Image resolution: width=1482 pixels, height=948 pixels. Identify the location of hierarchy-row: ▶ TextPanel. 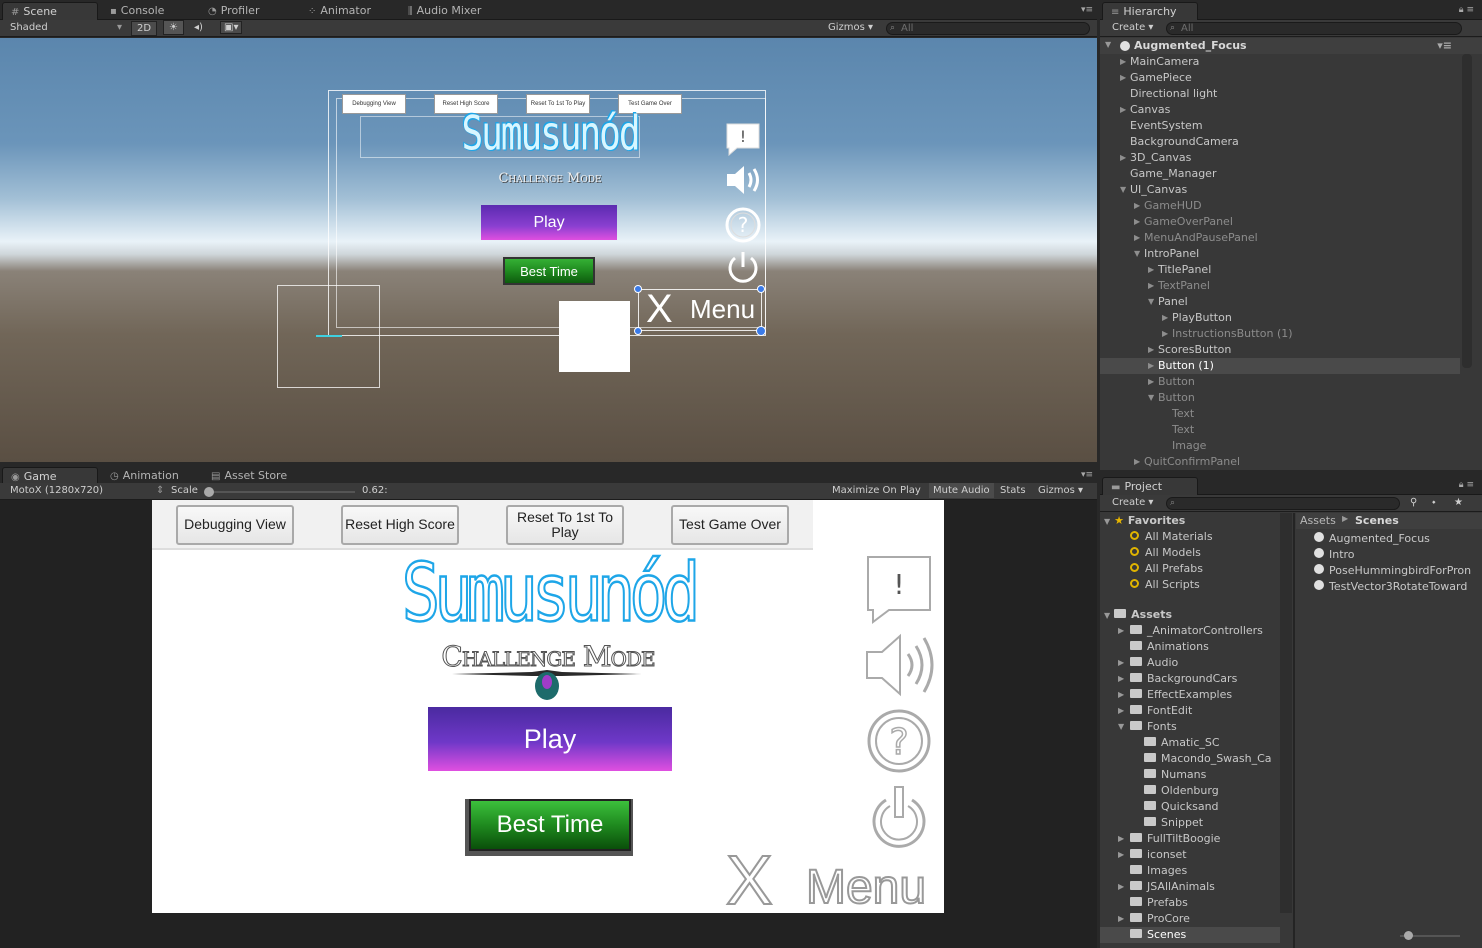
(1280, 286).